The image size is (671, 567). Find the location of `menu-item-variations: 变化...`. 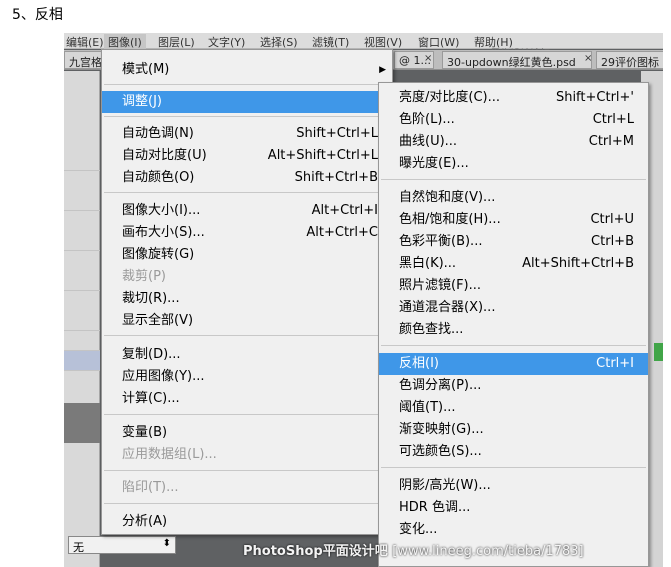

menu-item-variations: 变化... is located at coordinates (513, 530).